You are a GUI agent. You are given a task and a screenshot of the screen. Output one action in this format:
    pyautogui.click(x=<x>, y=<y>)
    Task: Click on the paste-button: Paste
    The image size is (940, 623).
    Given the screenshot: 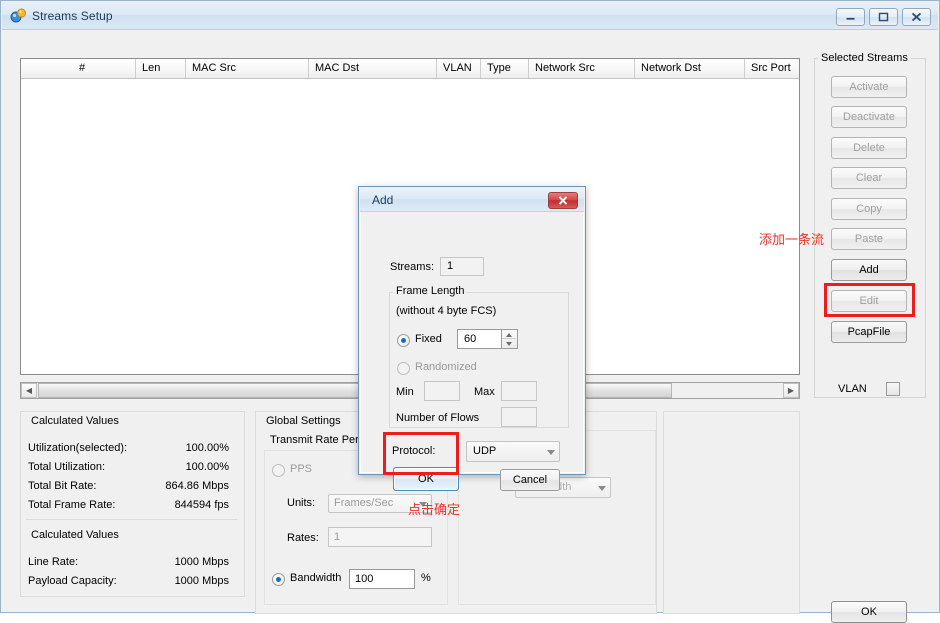 What is the action you would take?
    pyautogui.click(x=869, y=239)
    